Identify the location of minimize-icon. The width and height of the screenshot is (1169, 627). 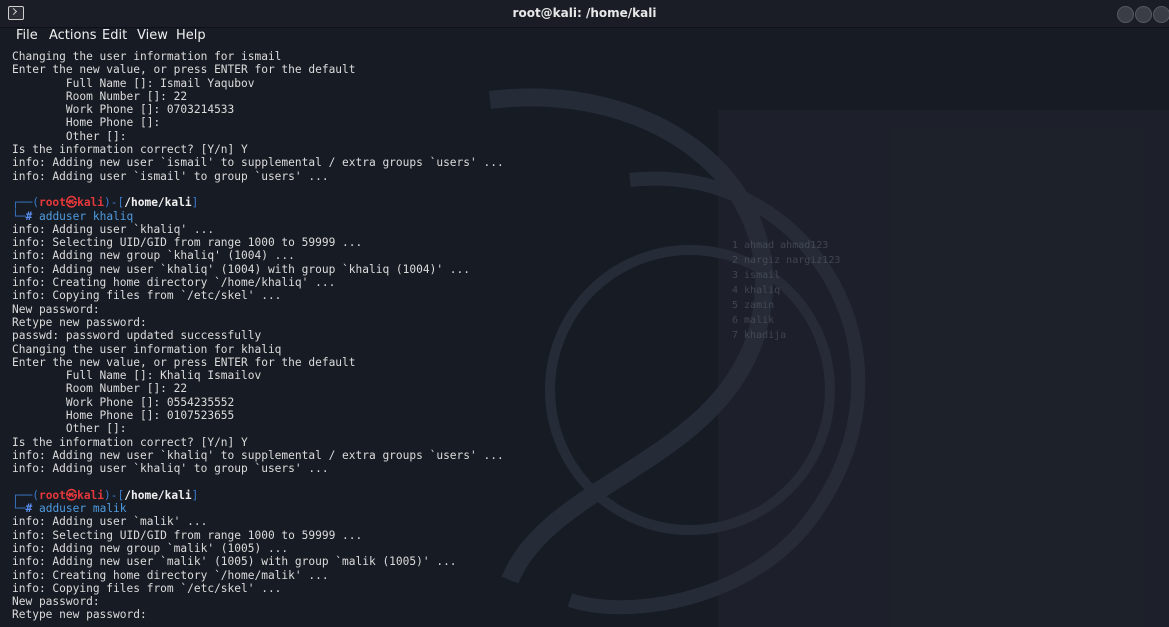
(1125, 14).